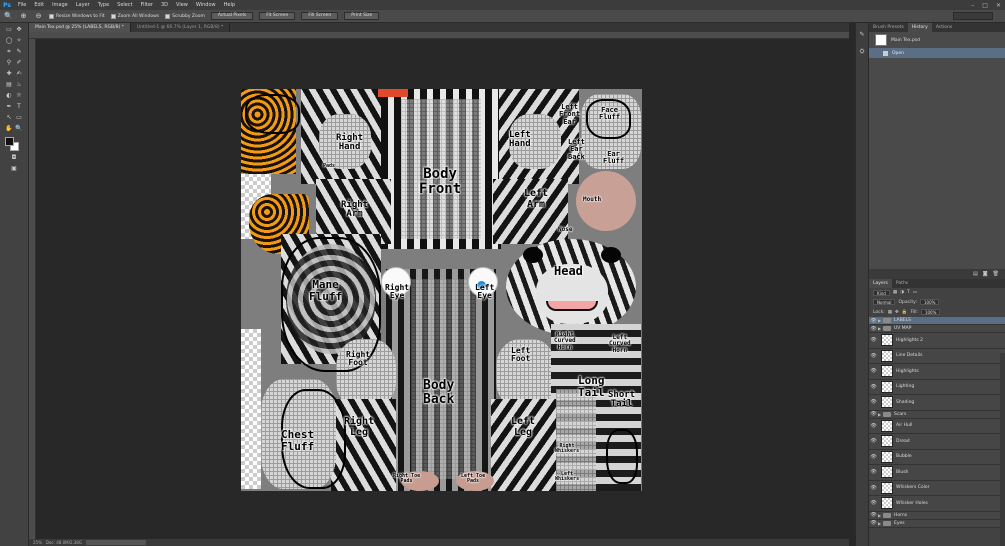 This screenshot has width=1005, height=546. Describe the element at coordinates (9, 129) in the screenshot. I see `hand-tool-icon: ✋` at that location.